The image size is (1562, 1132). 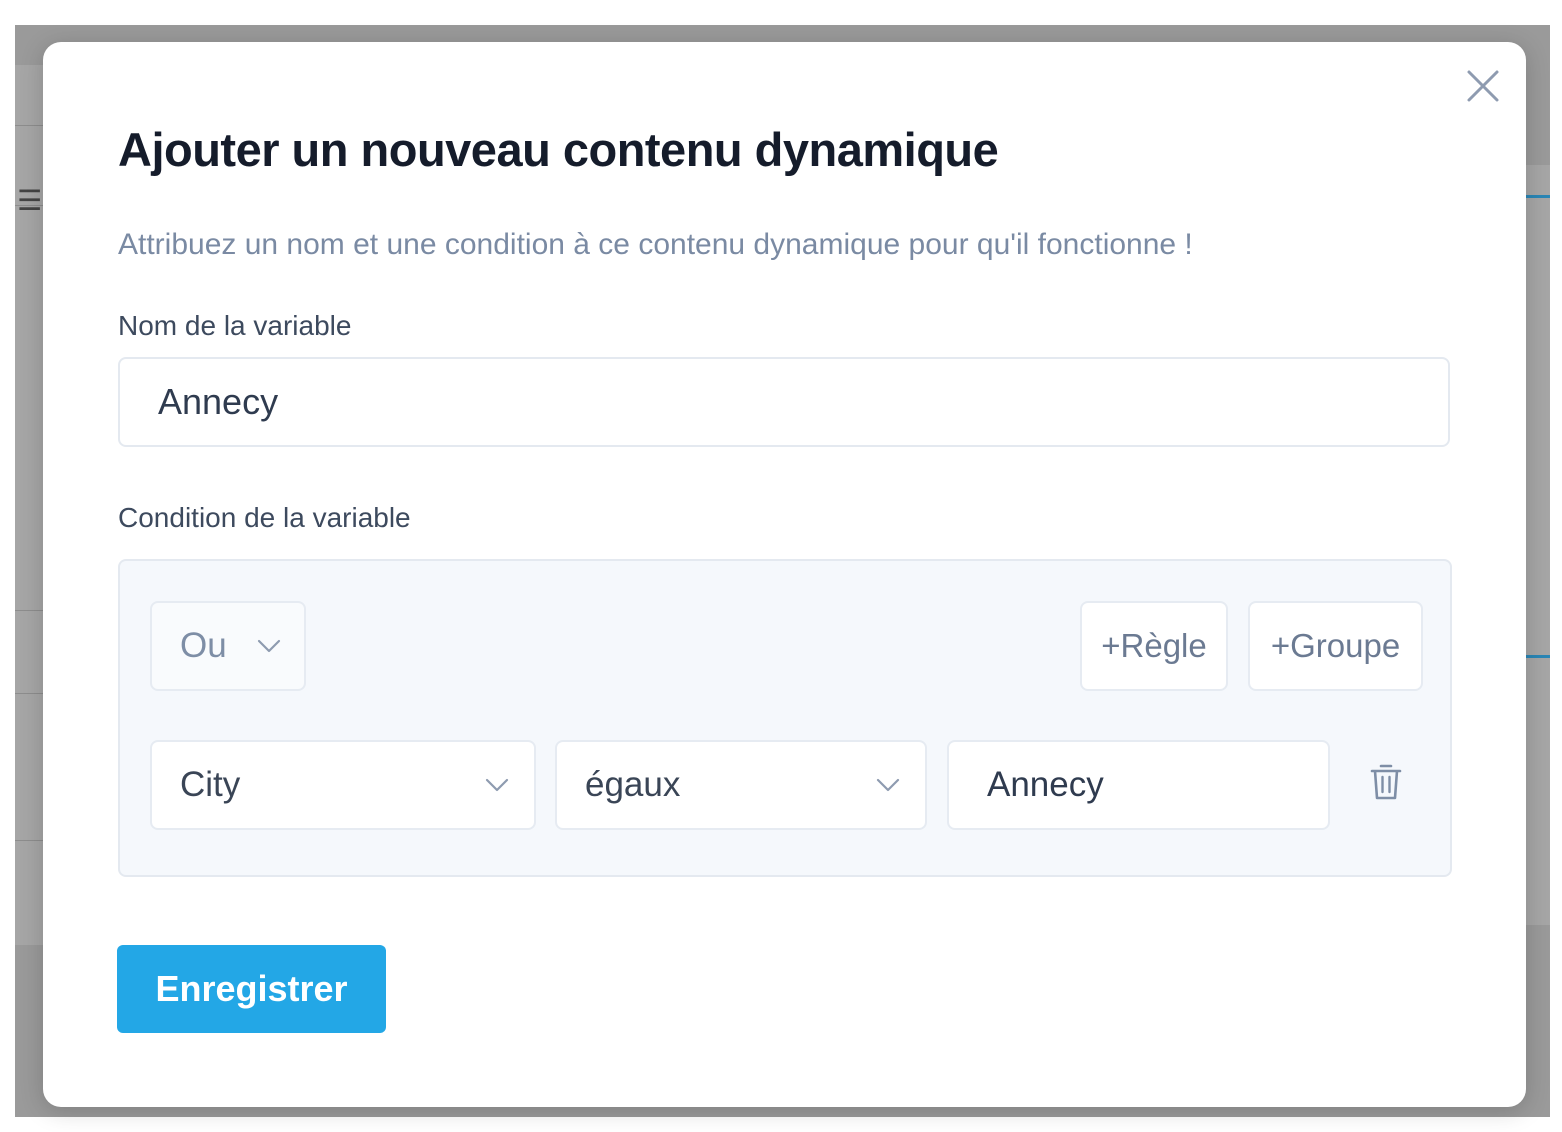 I want to click on add-group-button: +Groupe, so click(x=1335, y=646).